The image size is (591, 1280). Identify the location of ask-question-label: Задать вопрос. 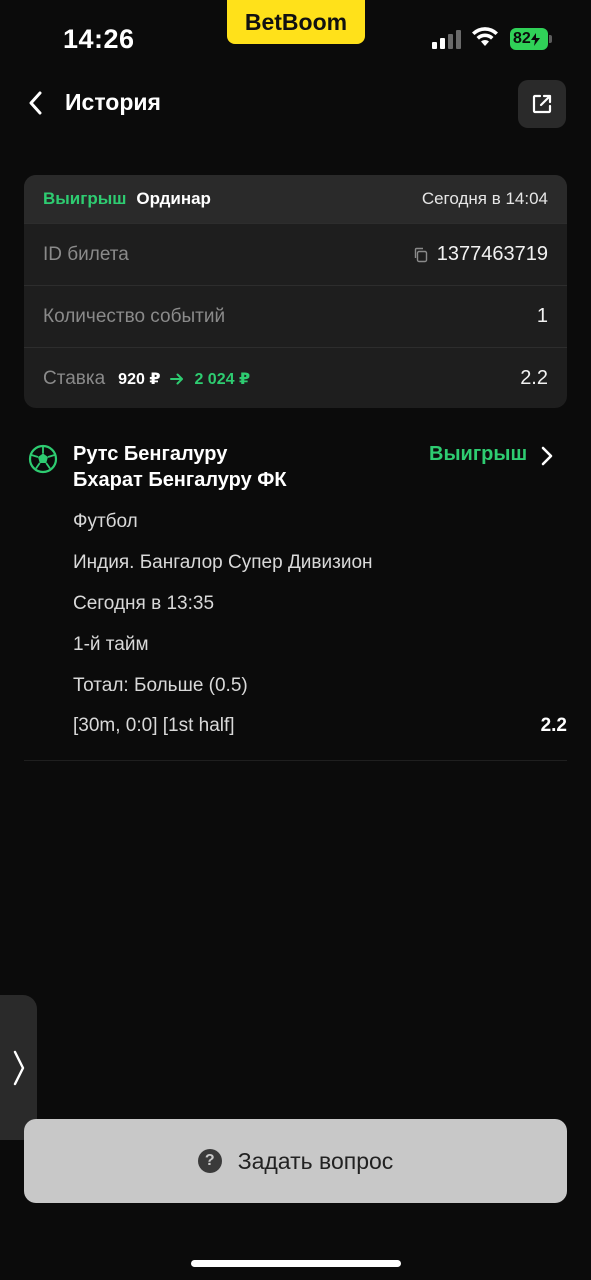
(315, 1160).